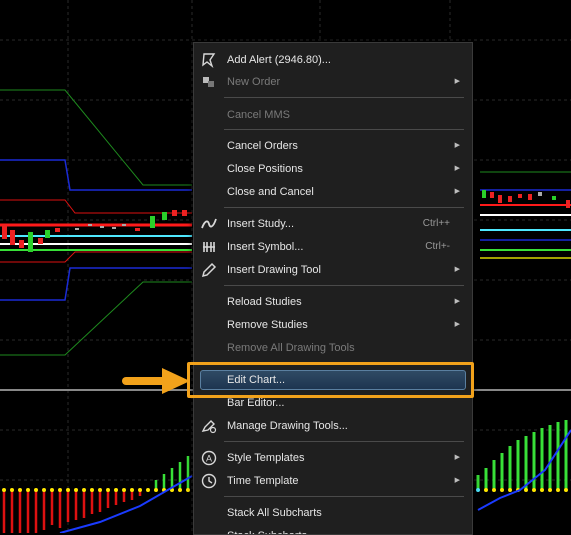 This screenshot has height=535, width=571. Describe the element at coordinates (333, 169) in the screenshot. I see `menu-item-close-positions: Close Positions ▶` at that location.